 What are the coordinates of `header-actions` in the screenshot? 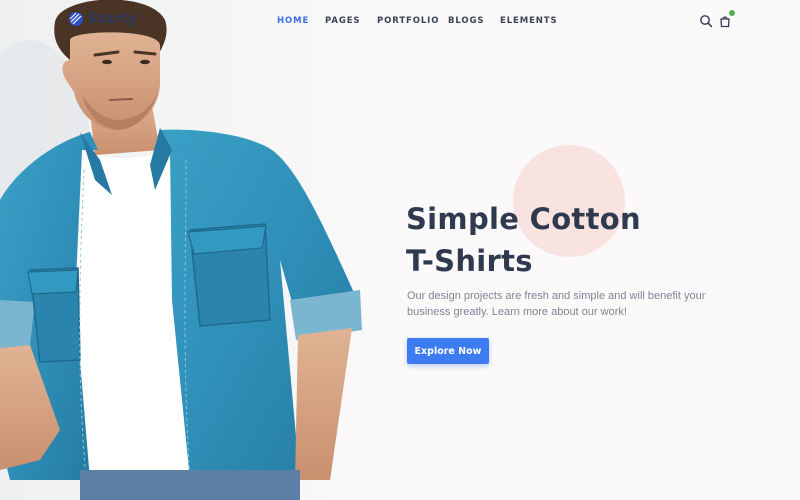 It's located at (717, 19).